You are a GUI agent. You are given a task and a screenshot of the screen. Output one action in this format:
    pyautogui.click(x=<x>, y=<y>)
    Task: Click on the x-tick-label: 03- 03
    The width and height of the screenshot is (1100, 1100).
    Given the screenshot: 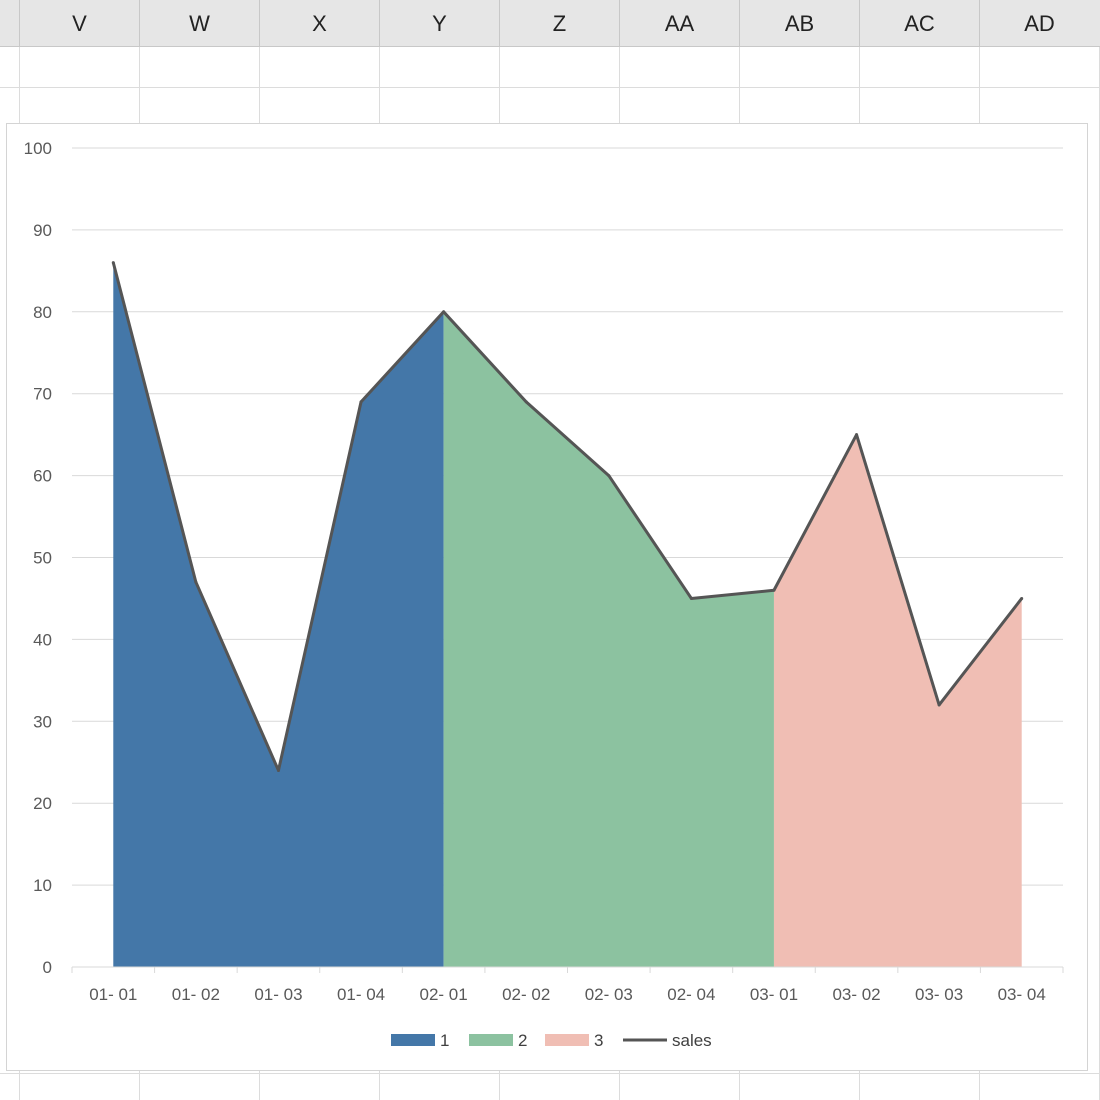 What is the action you would take?
    pyautogui.click(x=939, y=994)
    